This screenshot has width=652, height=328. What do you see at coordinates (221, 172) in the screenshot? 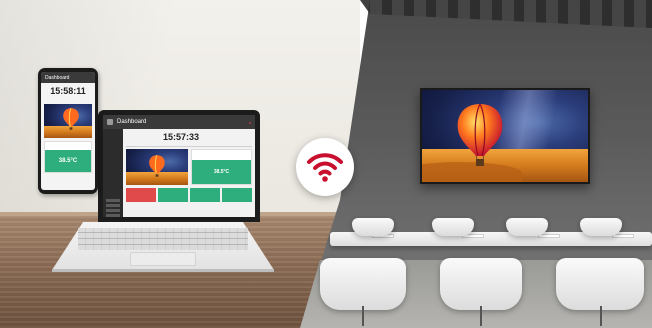
I see `laptop-temperature-value: 38.5°C` at bounding box center [221, 172].